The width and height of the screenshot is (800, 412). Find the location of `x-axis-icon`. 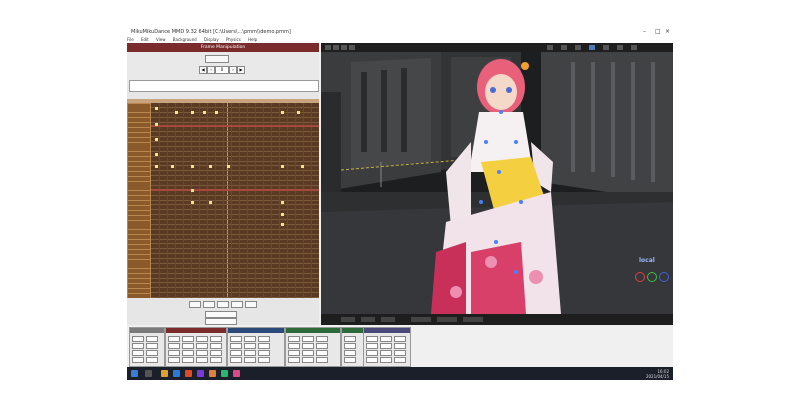

x-axis-icon is located at coordinates (640, 277).